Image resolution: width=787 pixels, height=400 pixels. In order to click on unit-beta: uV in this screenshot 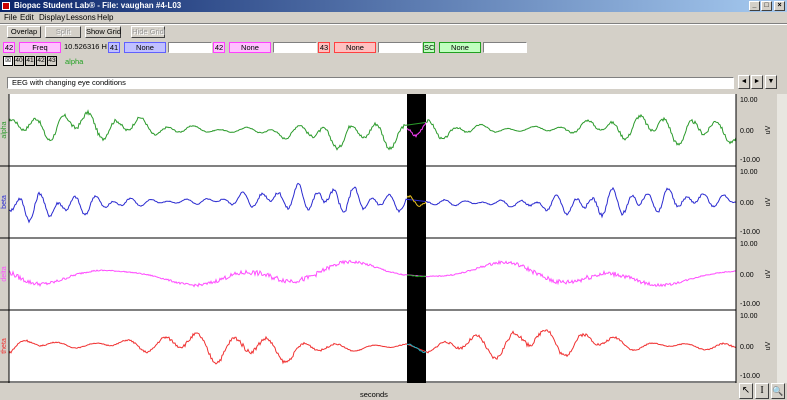, I will do `click(768, 201)`.